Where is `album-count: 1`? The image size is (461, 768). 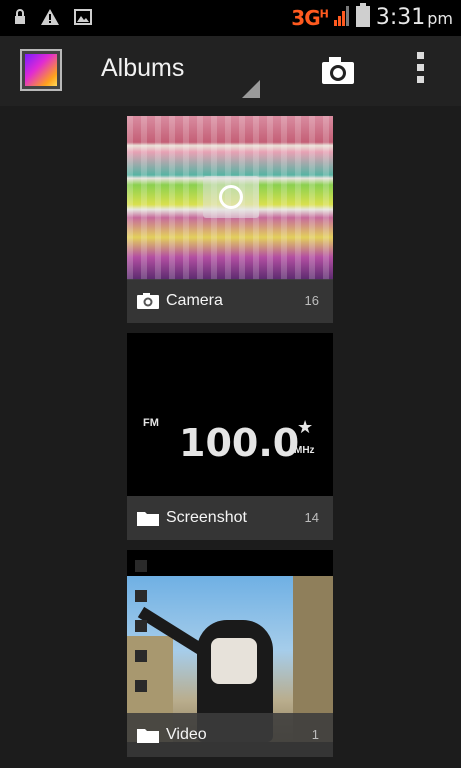
album-count: 1 is located at coordinates (315, 734).